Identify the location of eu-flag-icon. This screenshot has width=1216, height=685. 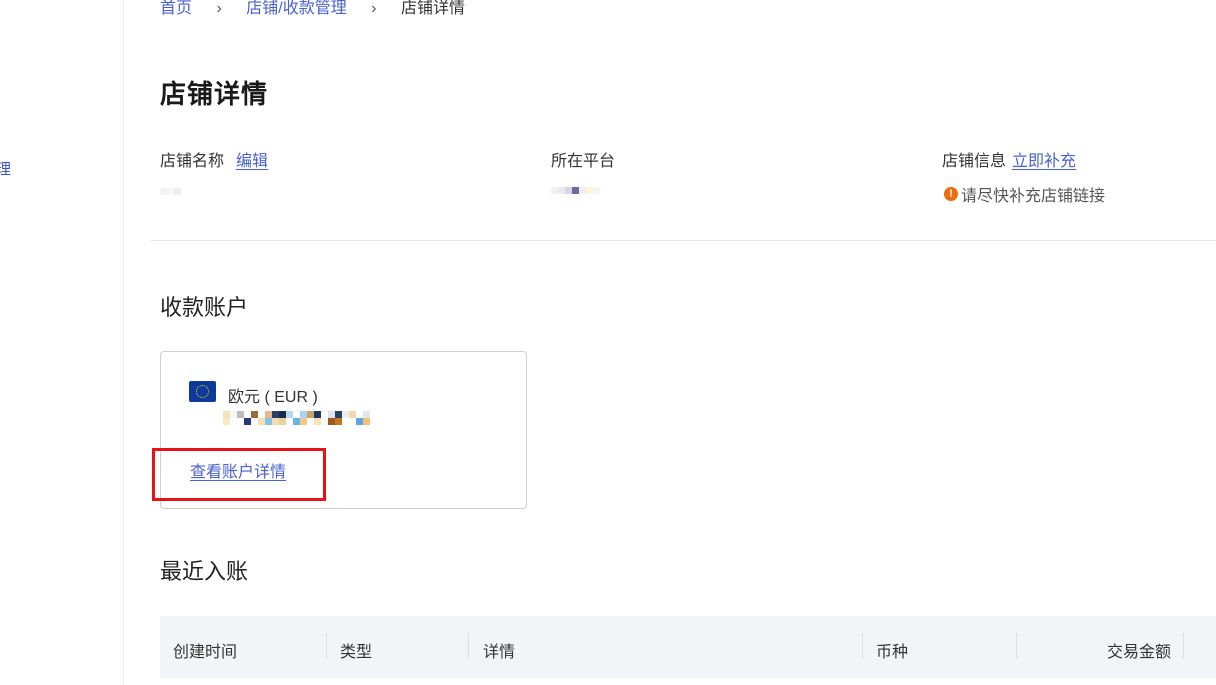
(202, 391).